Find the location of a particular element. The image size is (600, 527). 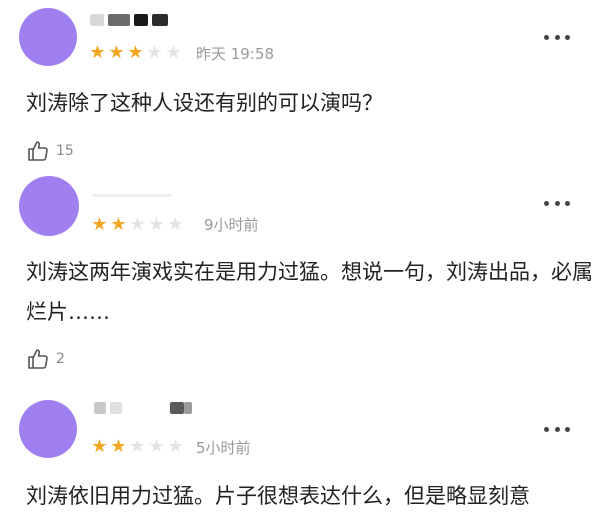

like-button: 15 is located at coordinates (50, 151).